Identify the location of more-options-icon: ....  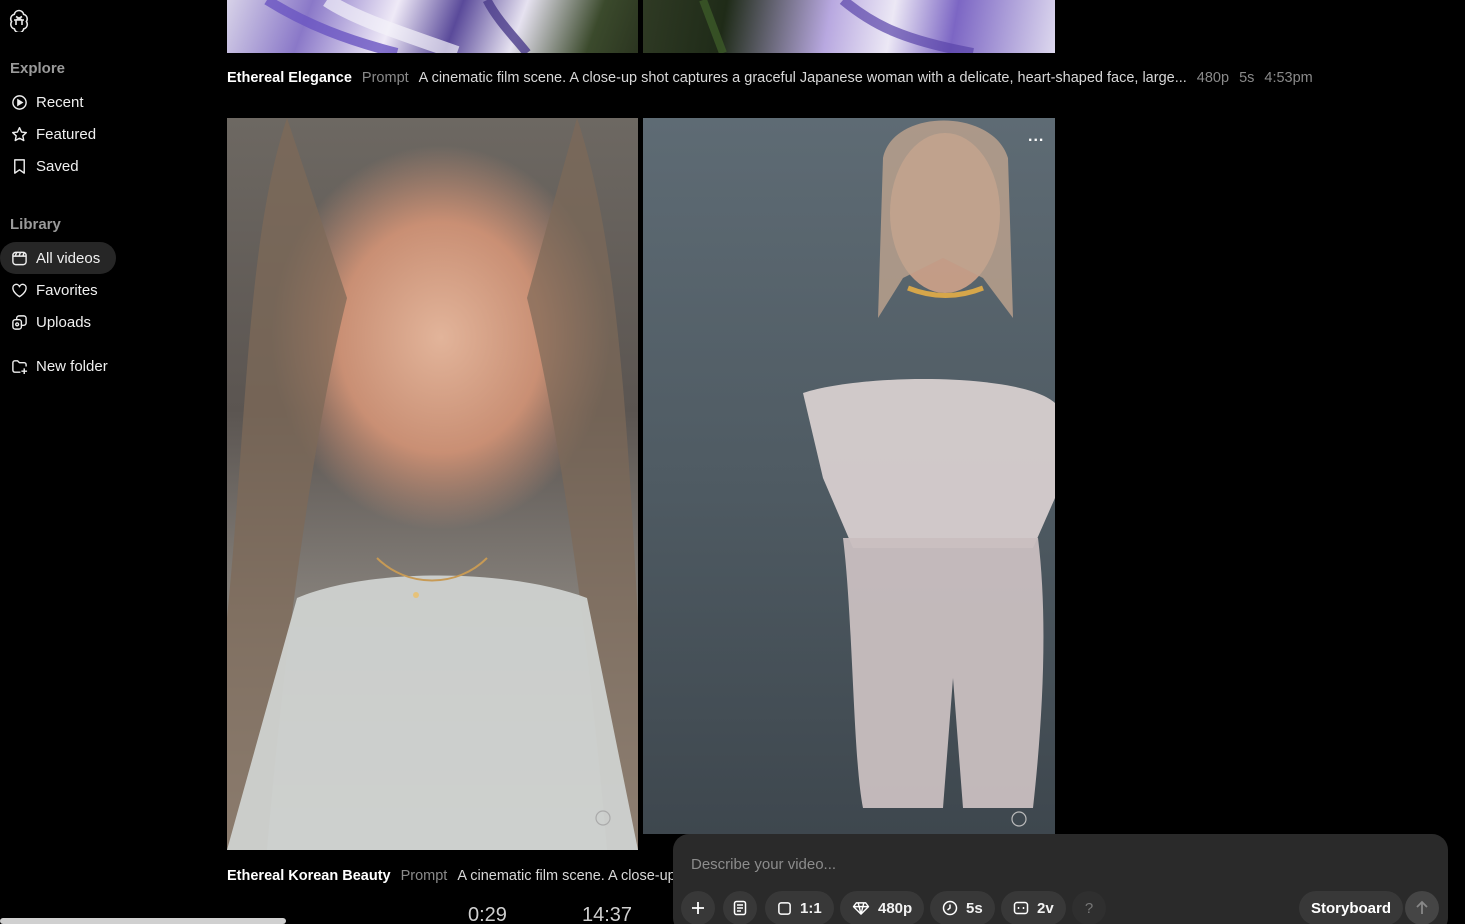
(1036, 137).